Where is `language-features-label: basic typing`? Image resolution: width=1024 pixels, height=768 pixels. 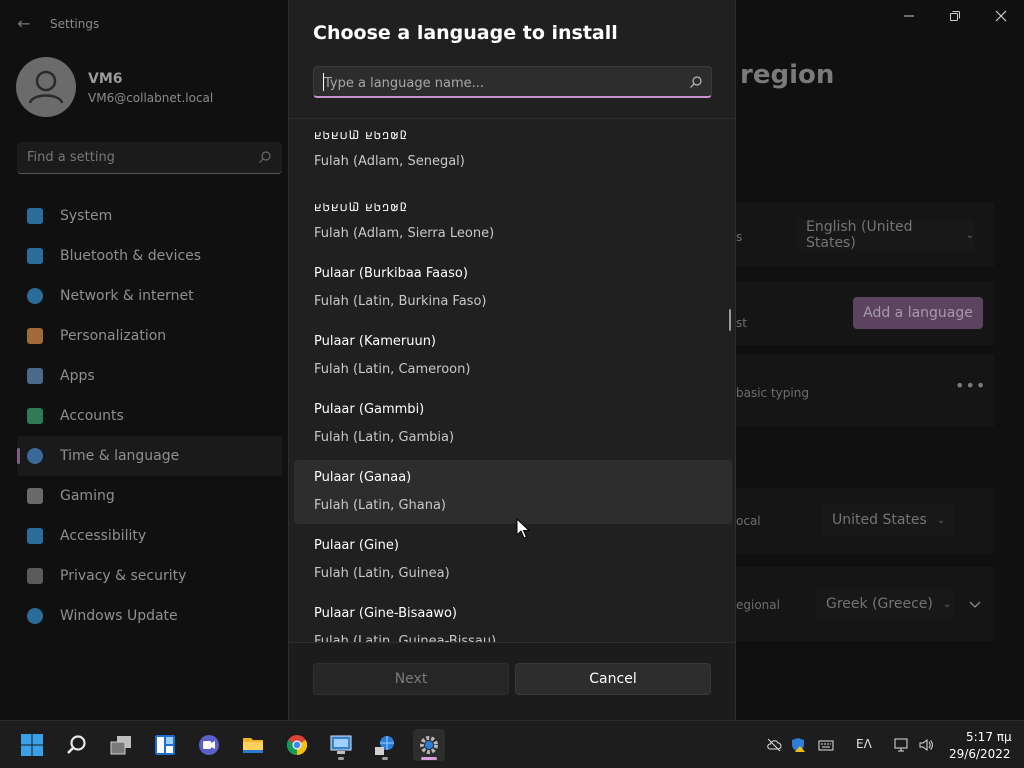 language-features-label: basic typing is located at coordinates (772, 393).